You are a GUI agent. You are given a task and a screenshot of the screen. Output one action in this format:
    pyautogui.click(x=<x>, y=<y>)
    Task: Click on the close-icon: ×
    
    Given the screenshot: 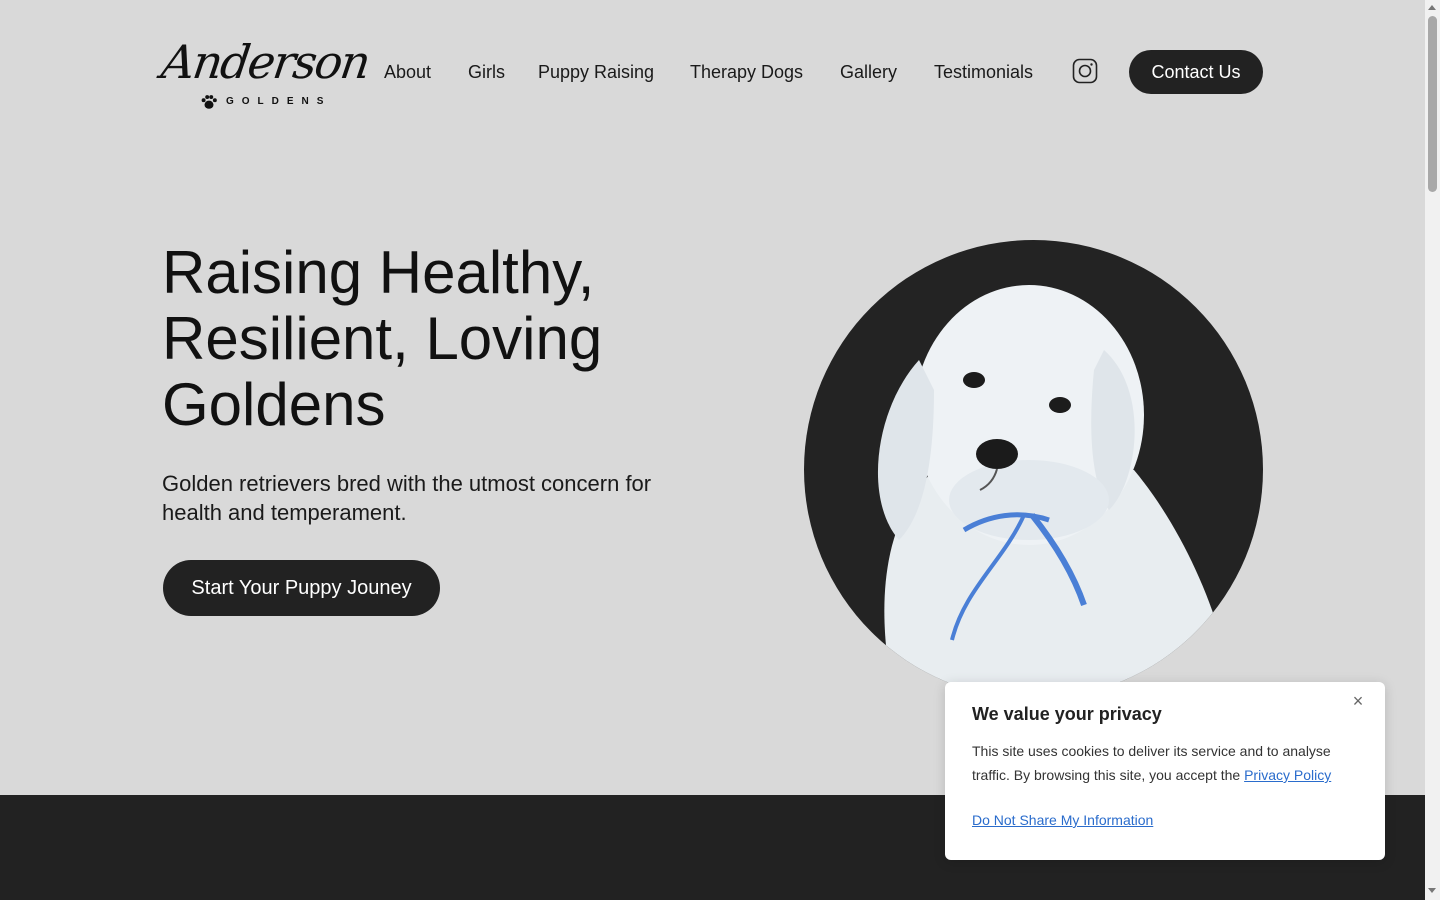 What is the action you would take?
    pyautogui.click(x=1358, y=701)
    